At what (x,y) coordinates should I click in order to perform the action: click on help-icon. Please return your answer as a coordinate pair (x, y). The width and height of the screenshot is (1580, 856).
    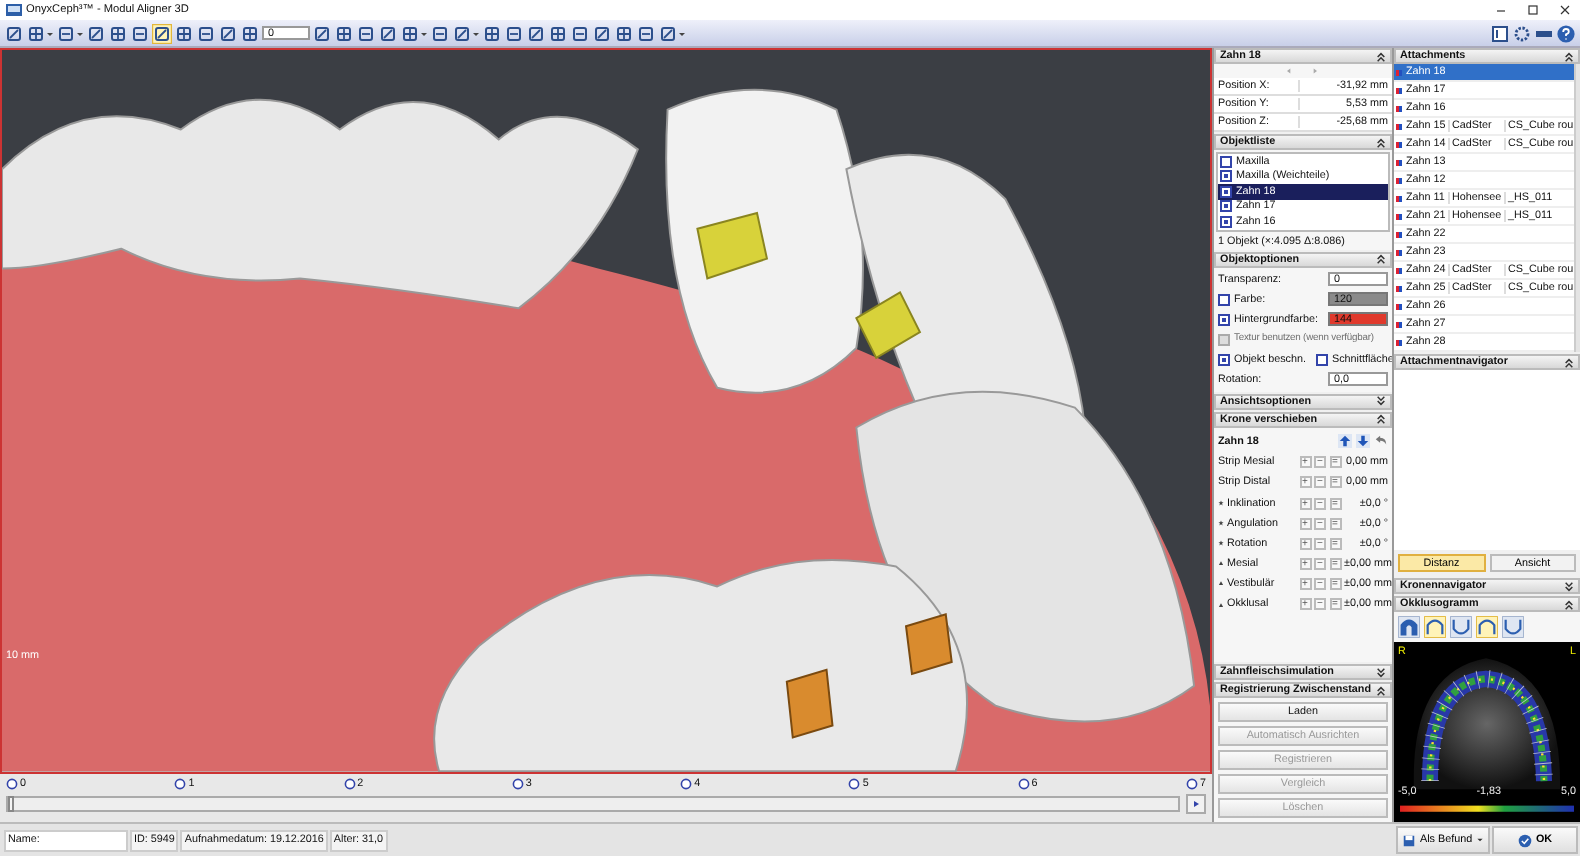
    Looking at the image, I should click on (1566, 33).